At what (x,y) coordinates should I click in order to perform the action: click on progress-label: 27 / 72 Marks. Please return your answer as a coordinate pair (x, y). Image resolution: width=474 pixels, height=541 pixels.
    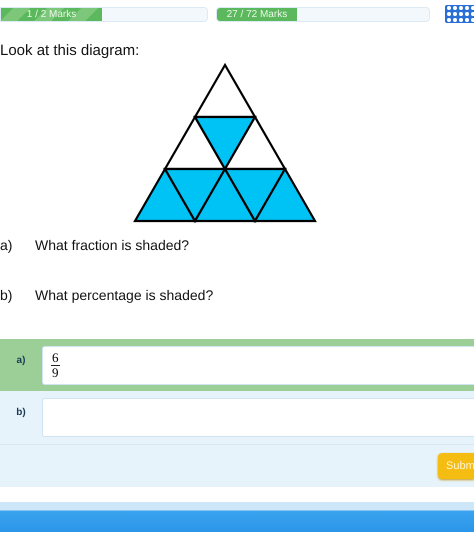
    Looking at the image, I should click on (257, 14).